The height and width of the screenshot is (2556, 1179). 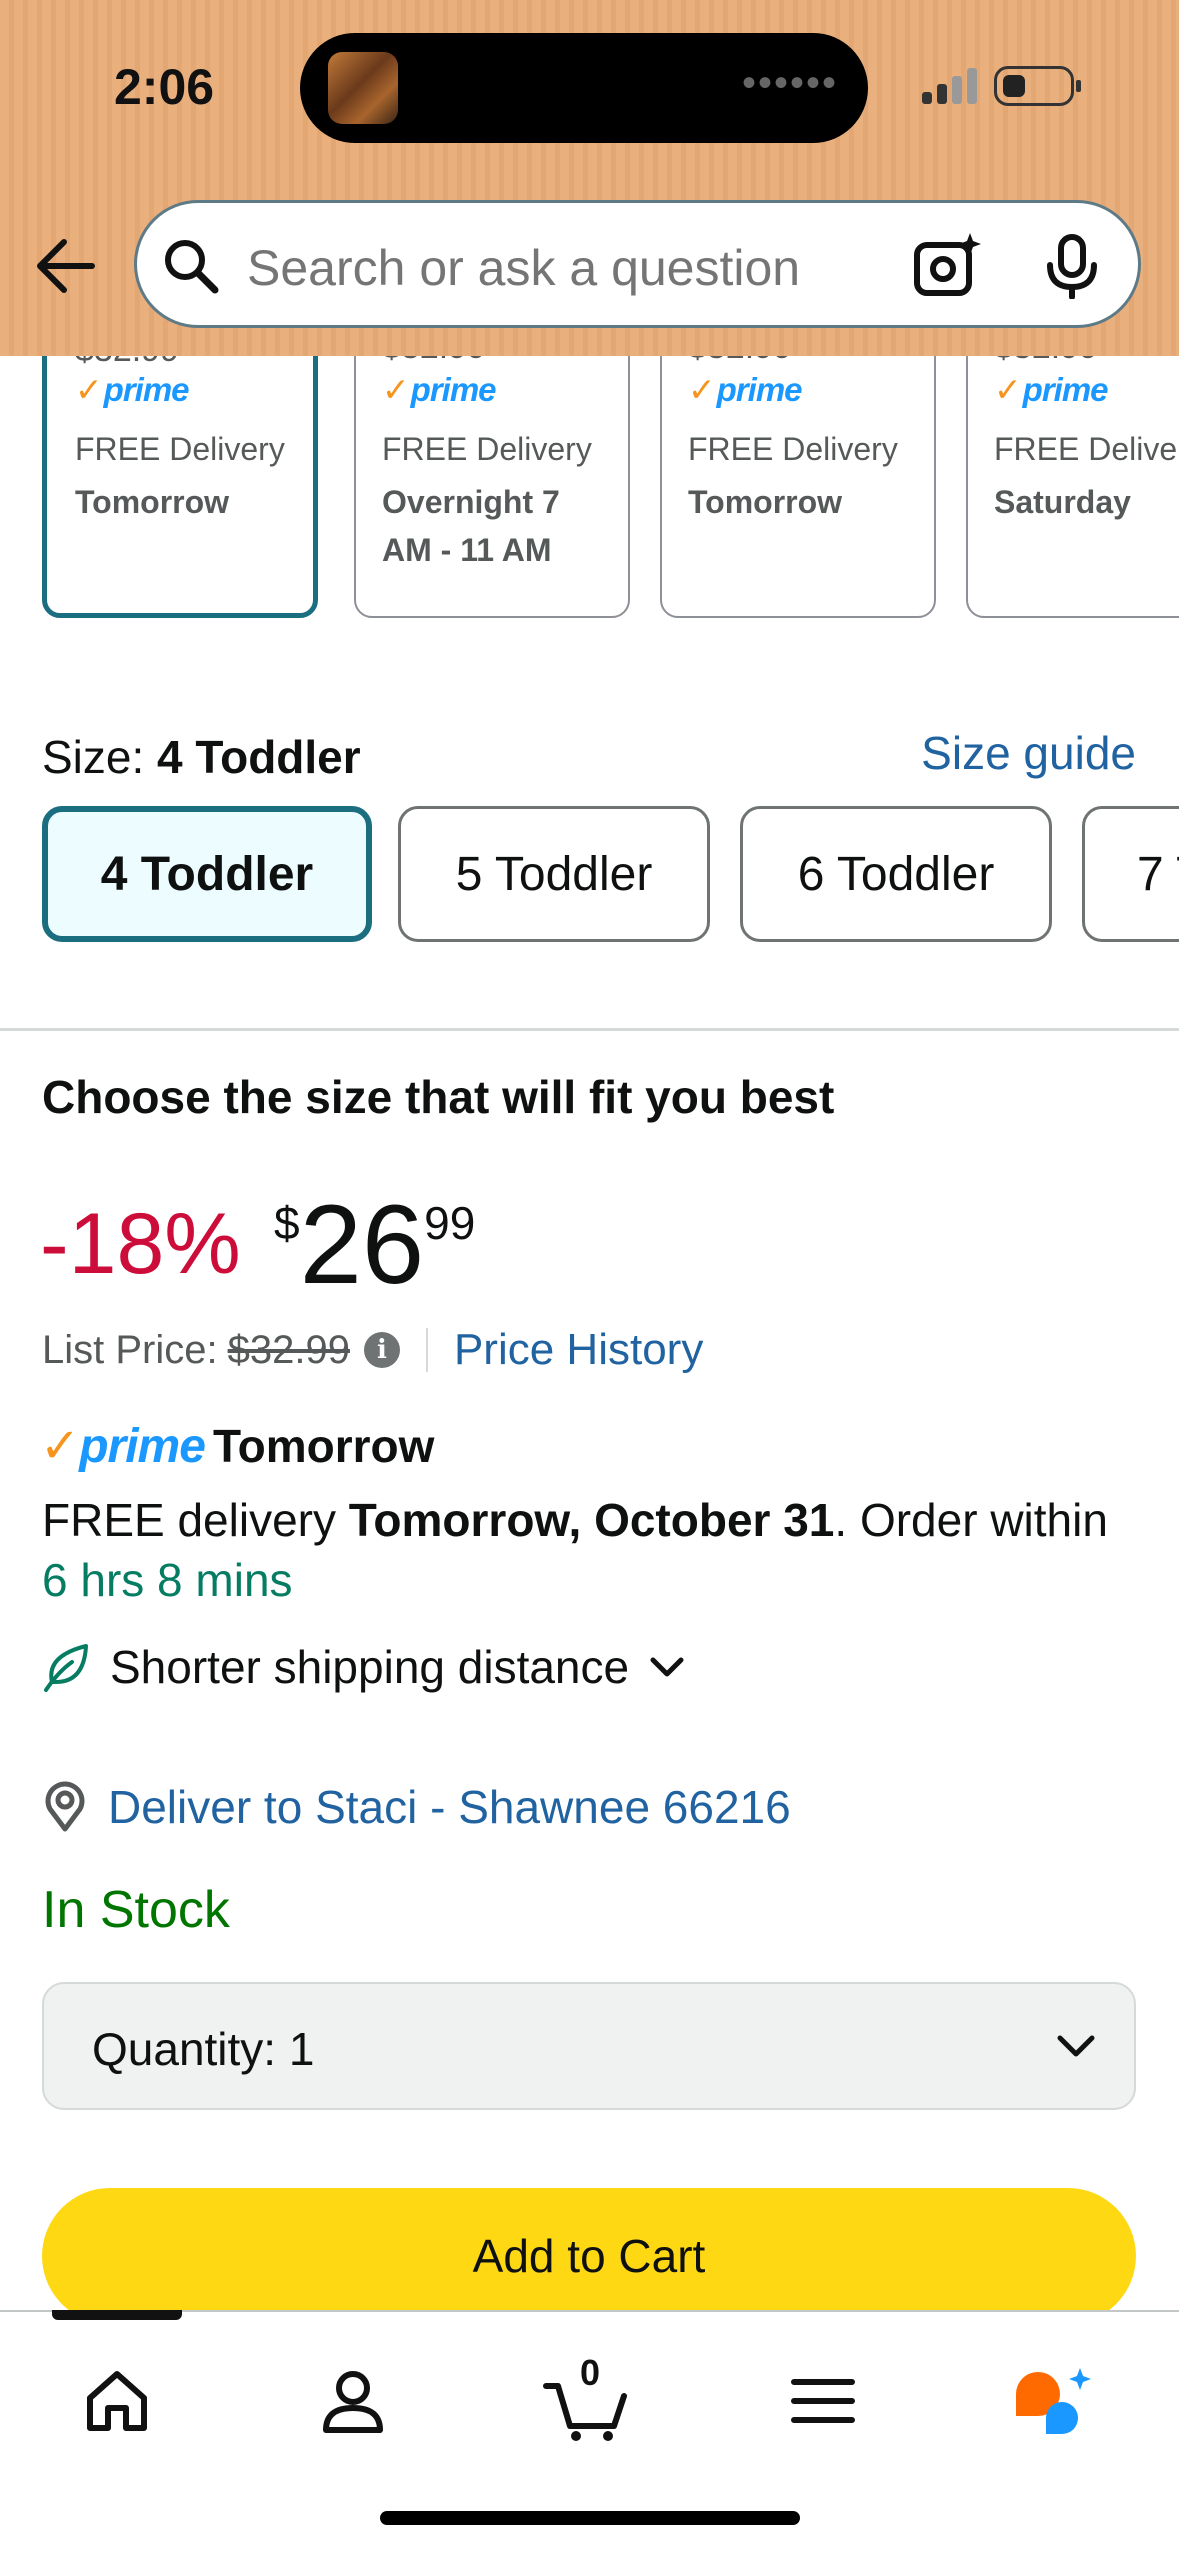 I want to click on card-delivery-time: Saturday, so click(x=1062, y=502).